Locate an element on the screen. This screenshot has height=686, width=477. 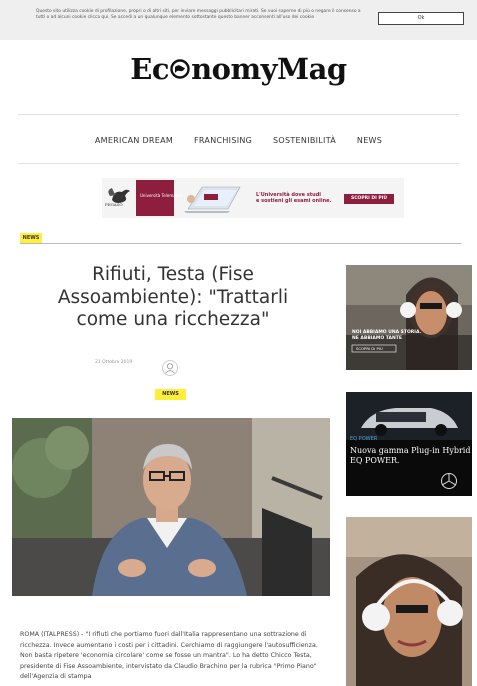
nav-divider-top is located at coordinates (238, 114).